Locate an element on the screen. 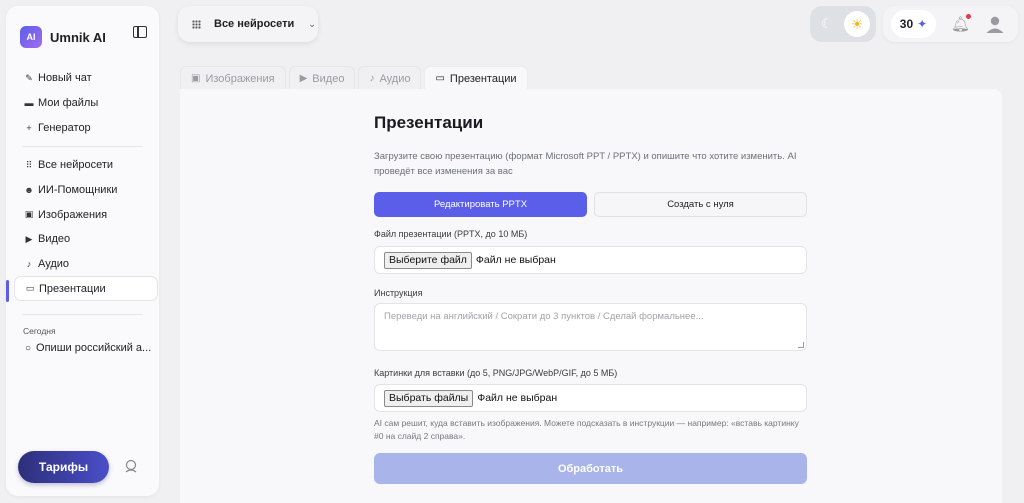  tab-label: Аудио is located at coordinates (395, 78).